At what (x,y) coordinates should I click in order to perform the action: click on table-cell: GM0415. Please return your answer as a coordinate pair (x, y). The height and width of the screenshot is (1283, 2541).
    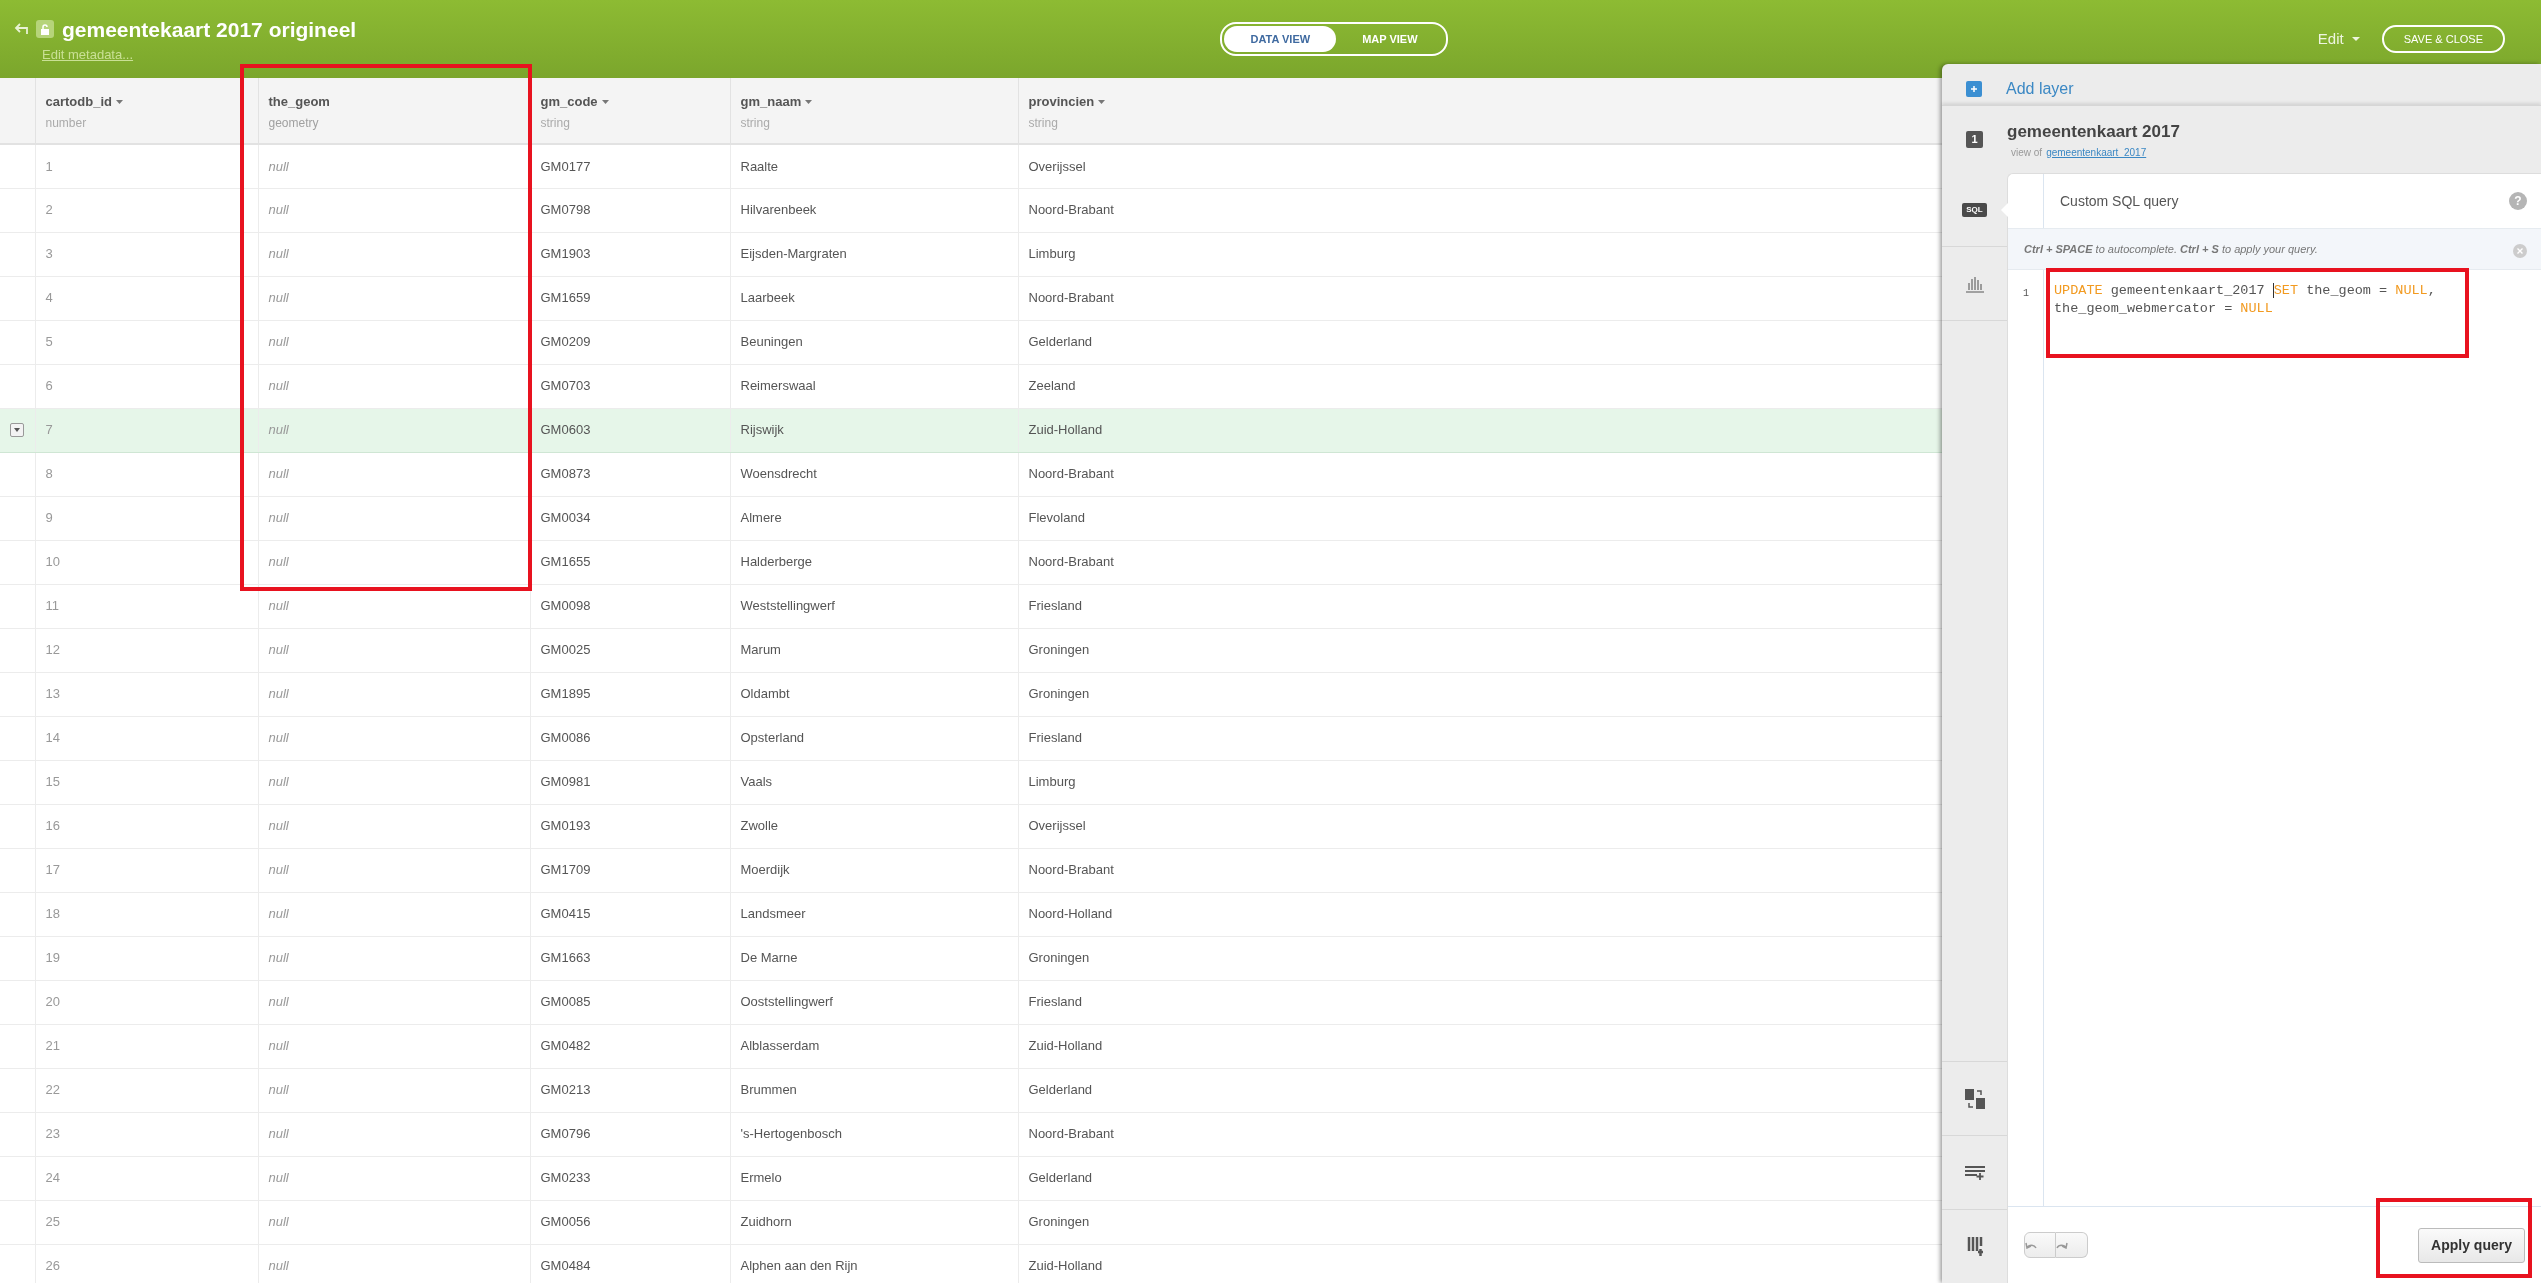
    Looking at the image, I should click on (630, 914).